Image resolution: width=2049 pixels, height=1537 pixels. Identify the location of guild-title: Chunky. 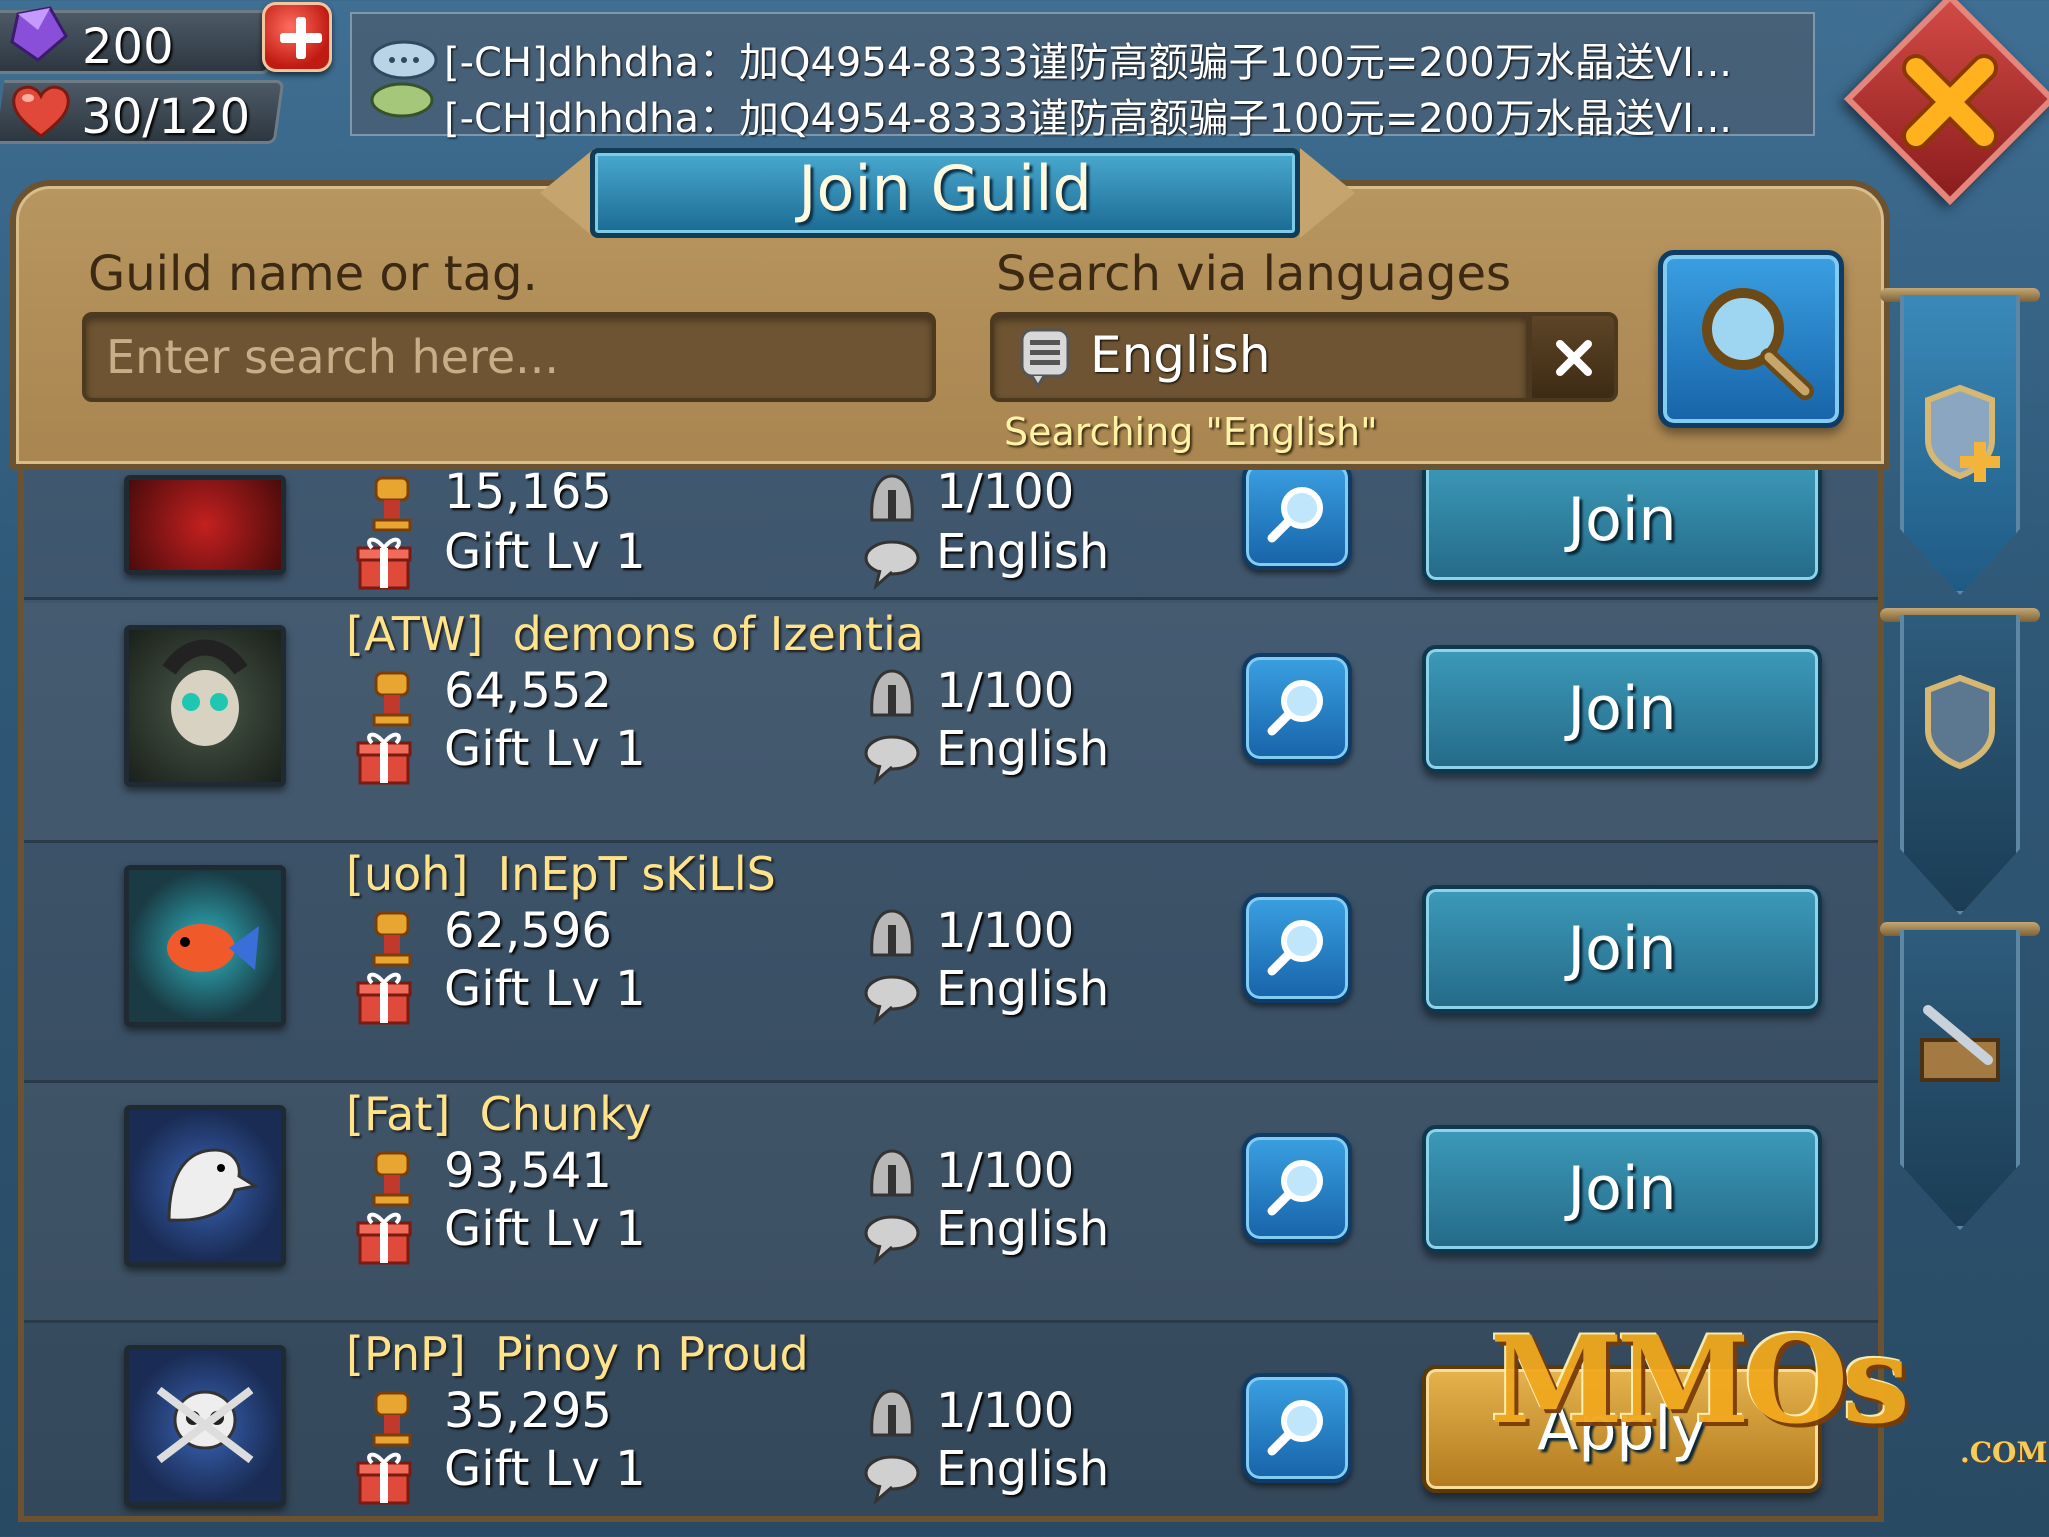
(565, 1114).